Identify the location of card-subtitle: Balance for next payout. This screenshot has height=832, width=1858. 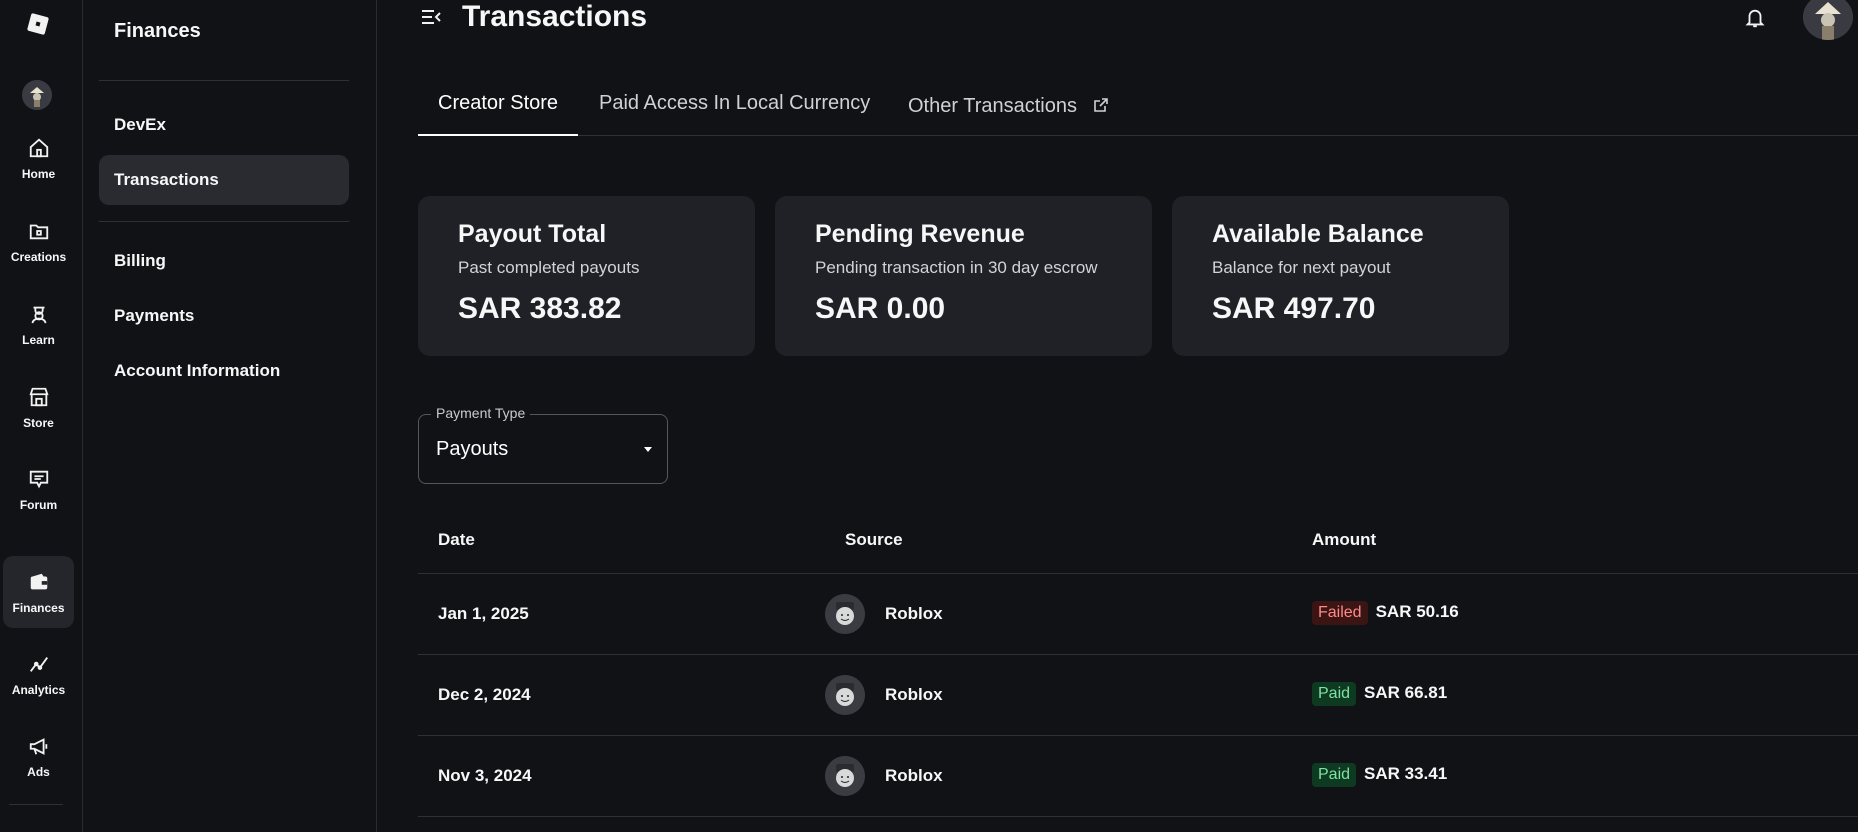
(1301, 267).